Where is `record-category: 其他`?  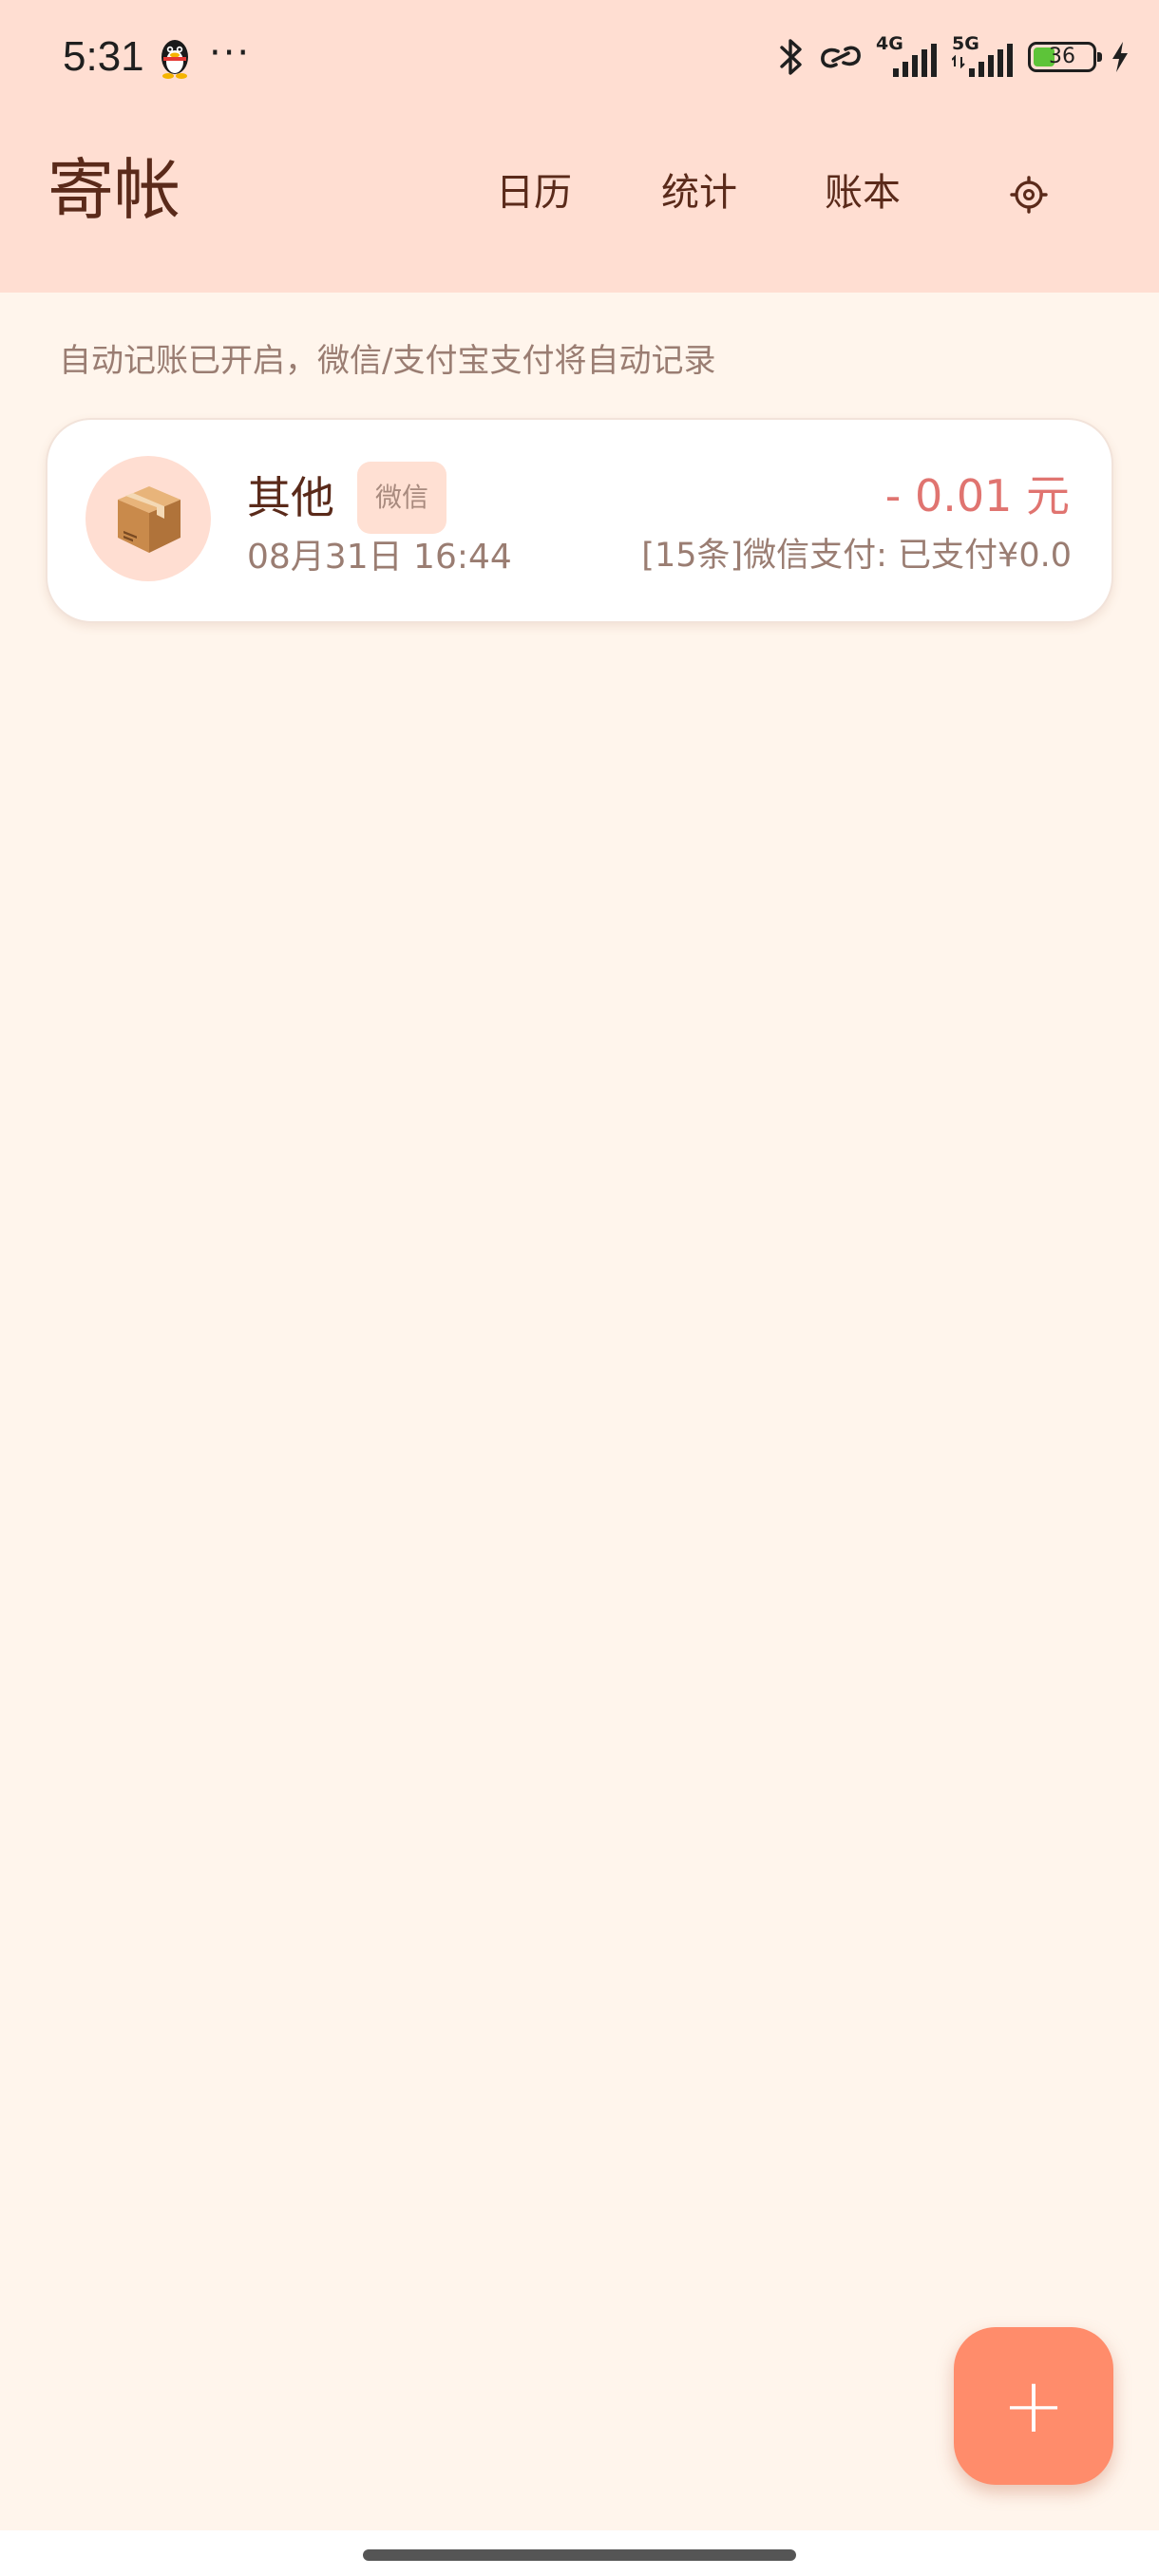
record-category: 其他 is located at coordinates (290, 497).